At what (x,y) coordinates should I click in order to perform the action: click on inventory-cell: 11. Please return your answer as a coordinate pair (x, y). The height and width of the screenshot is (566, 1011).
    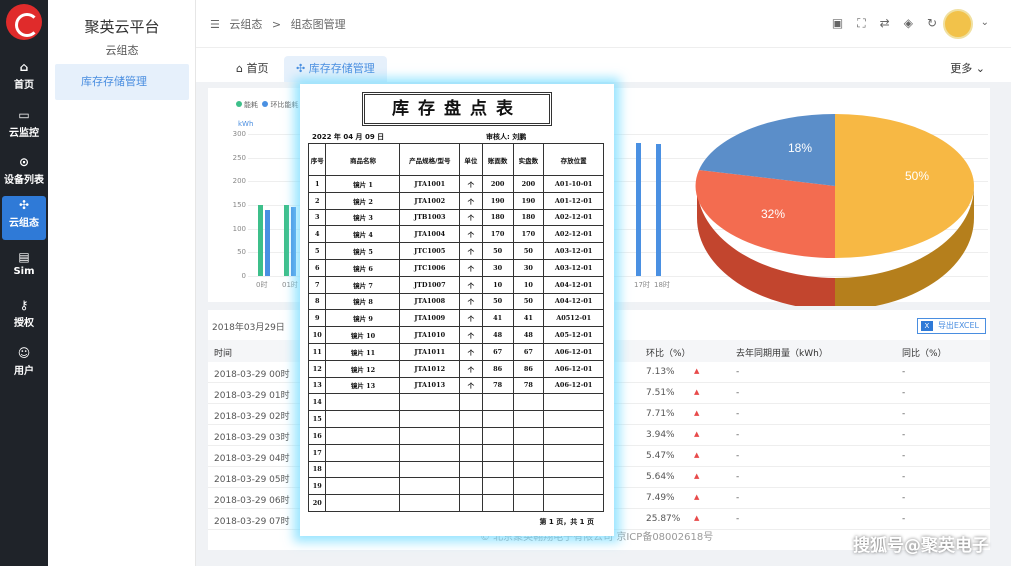
    Looking at the image, I should click on (317, 351).